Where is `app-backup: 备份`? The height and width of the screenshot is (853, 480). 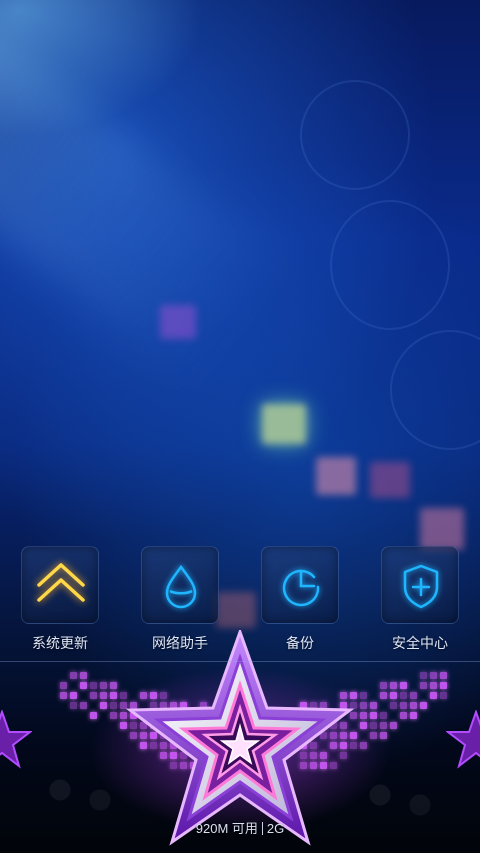
app-backup: 备份 is located at coordinates (300, 601).